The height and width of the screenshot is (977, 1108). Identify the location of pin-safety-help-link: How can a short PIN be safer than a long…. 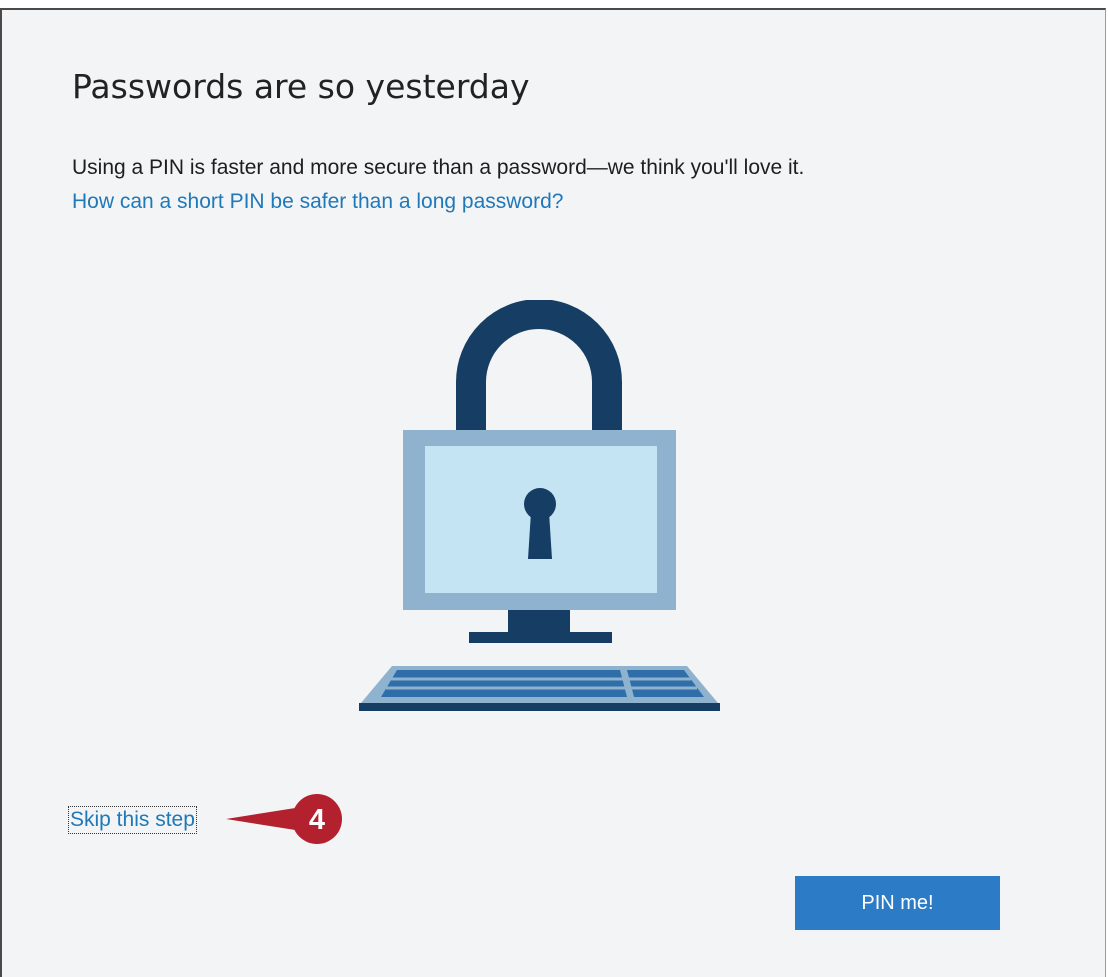
(317, 202).